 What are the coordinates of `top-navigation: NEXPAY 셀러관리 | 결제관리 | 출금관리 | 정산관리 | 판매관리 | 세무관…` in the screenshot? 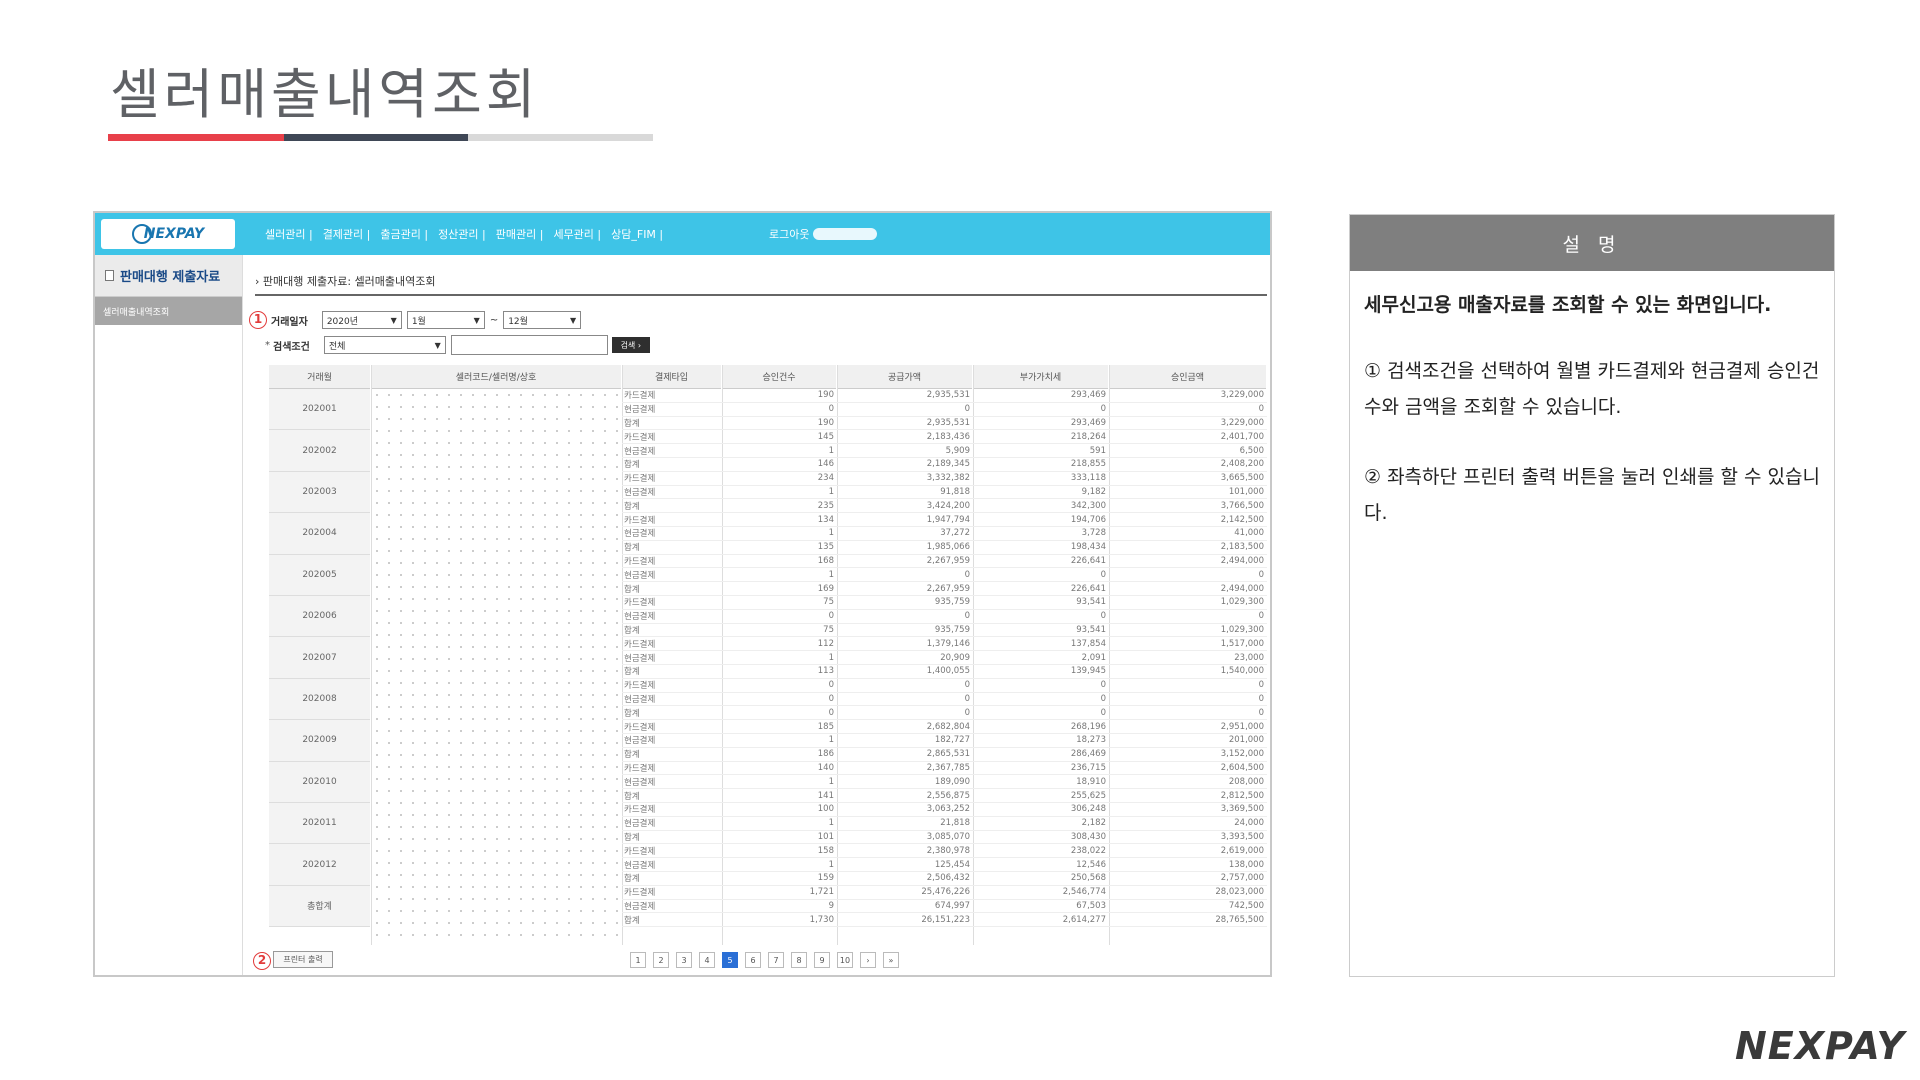 It's located at (682, 234).